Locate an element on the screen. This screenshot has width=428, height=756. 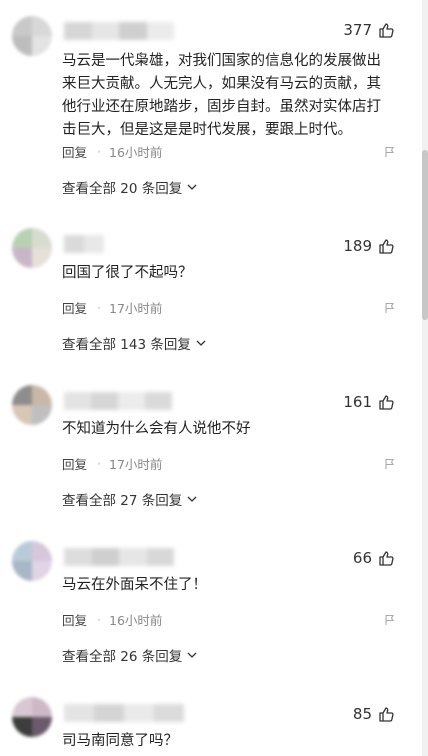
like-button: 161 is located at coordinates (368, 402).